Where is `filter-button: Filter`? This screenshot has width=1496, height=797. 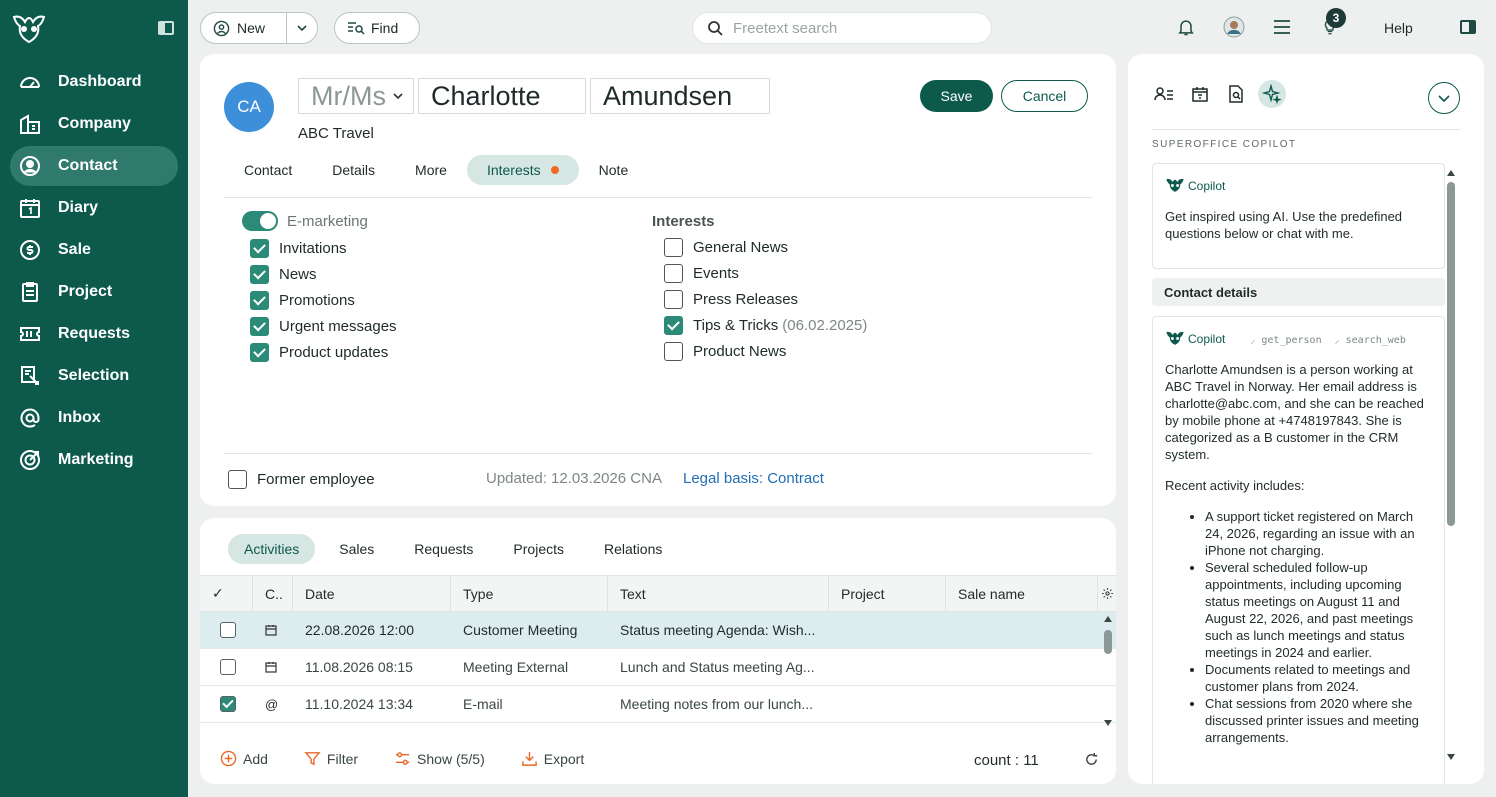
filter-button: Filter is located at coordinates (331, 758).